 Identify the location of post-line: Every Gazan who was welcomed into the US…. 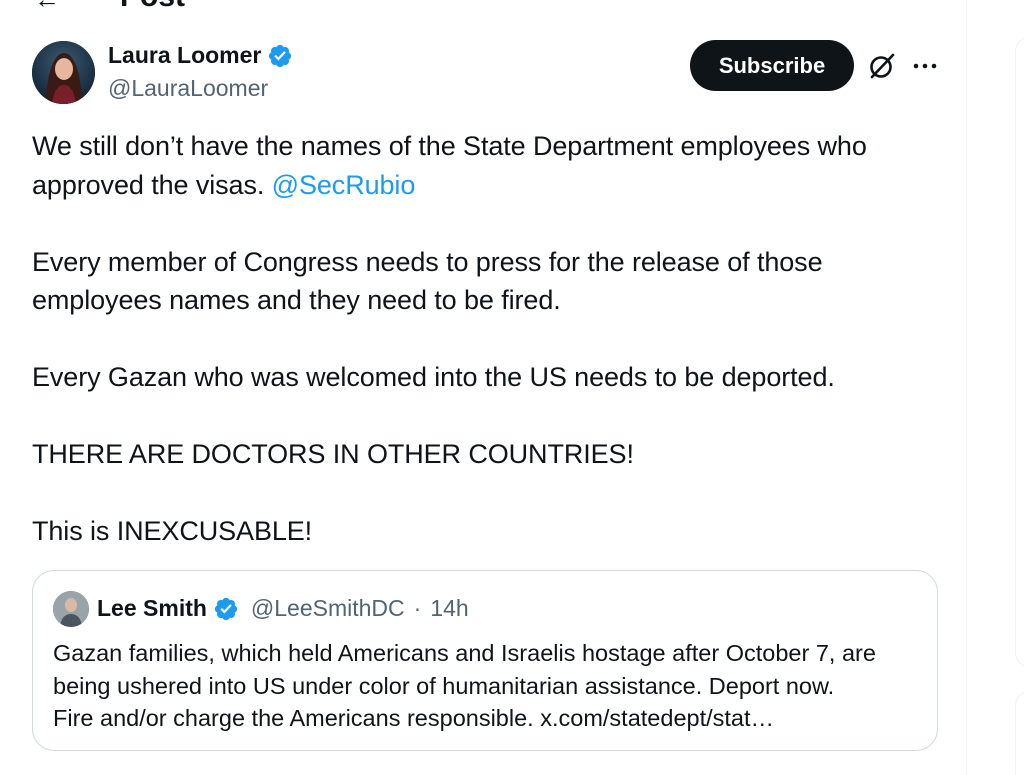
(433, 377).